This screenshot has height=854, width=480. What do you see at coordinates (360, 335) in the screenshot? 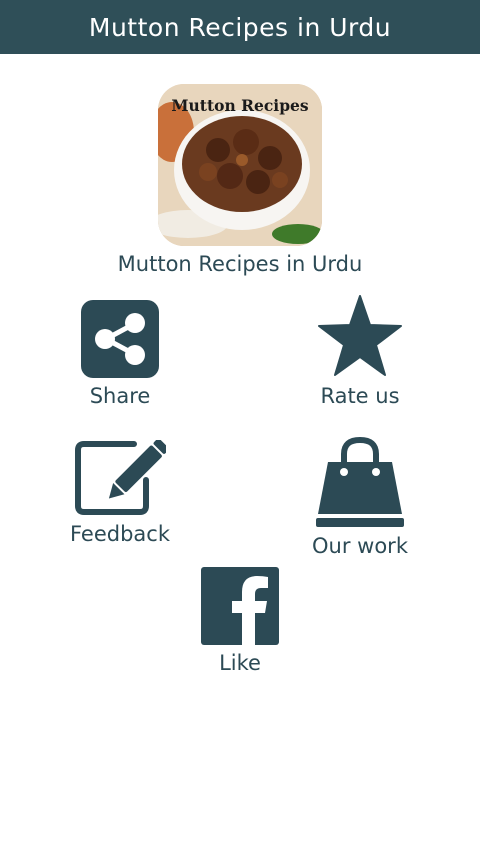
I see `star-icon` at bounding box center [360, 335].